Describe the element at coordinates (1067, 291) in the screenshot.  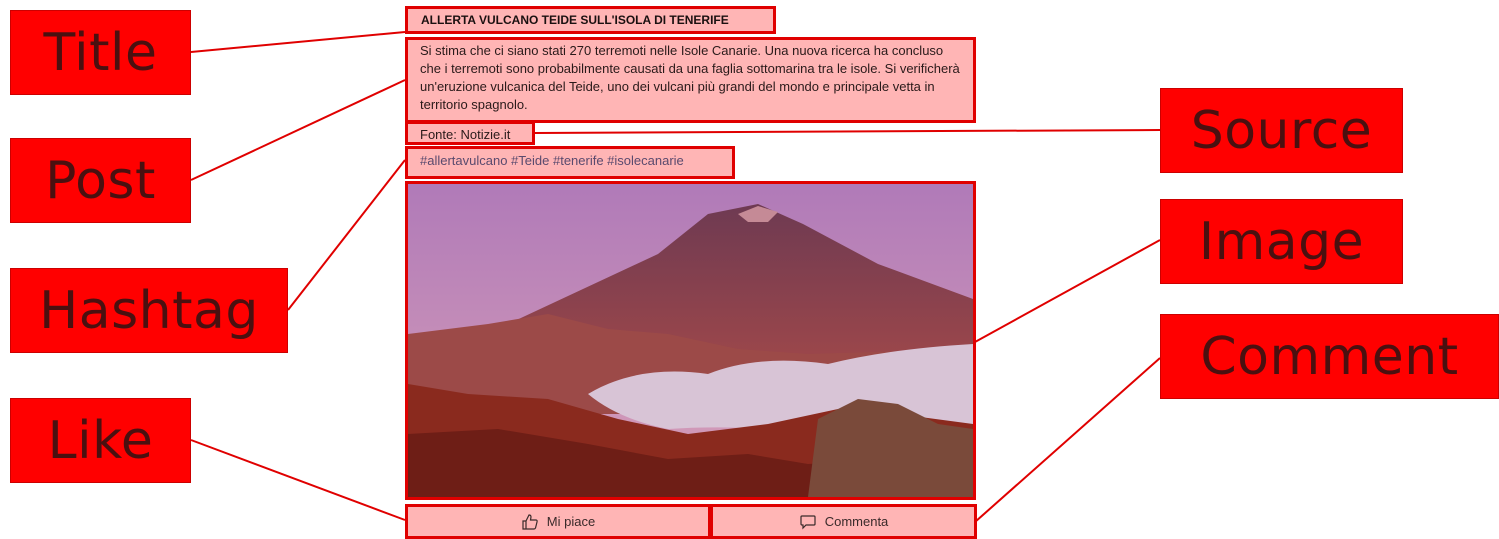
I see `image-connector` at that location.